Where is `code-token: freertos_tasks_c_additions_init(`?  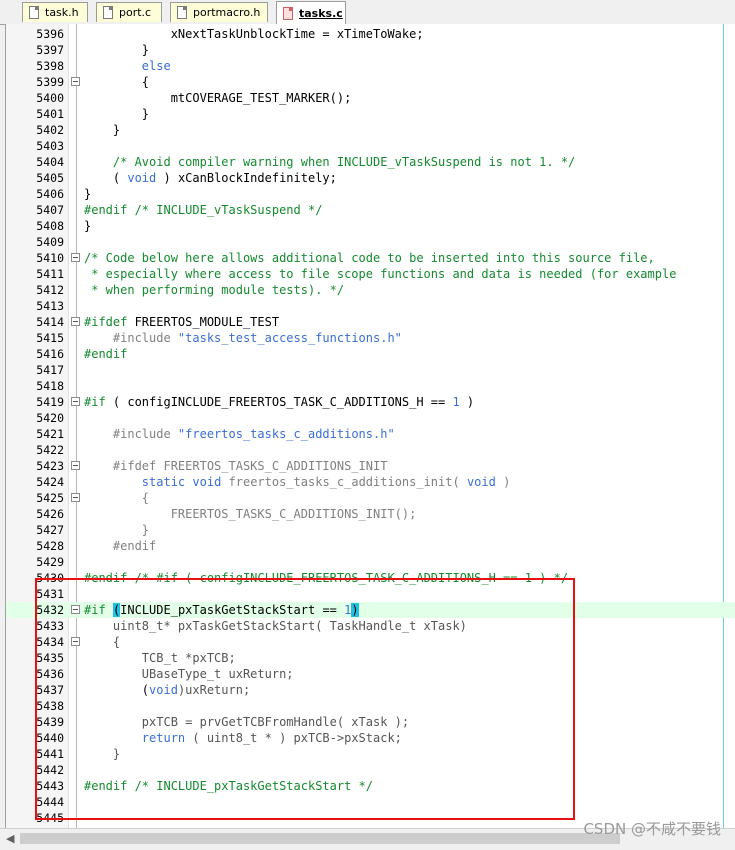
code-token: freertos_tasks_c_additions_init( is located at coordinates (344, 482).